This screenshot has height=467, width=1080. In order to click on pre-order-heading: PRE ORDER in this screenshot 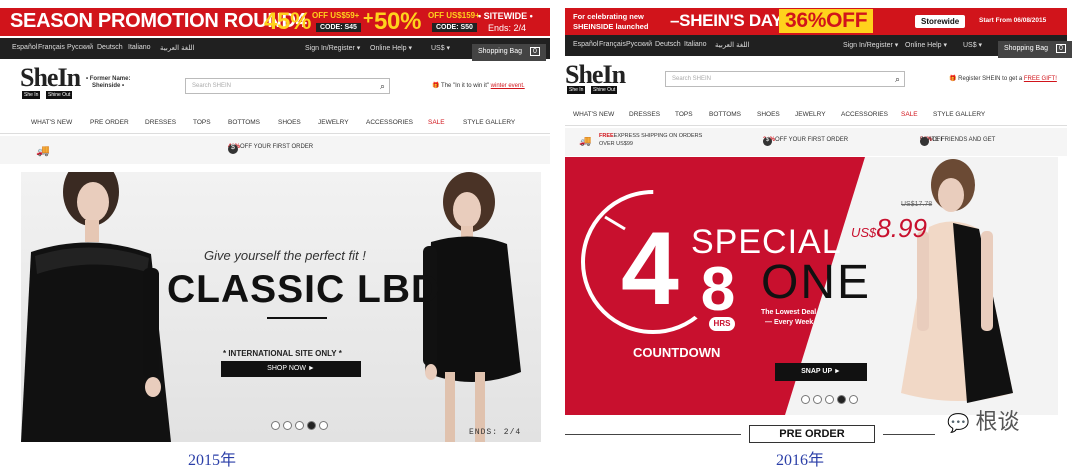, I will do `click(812, 434)`.